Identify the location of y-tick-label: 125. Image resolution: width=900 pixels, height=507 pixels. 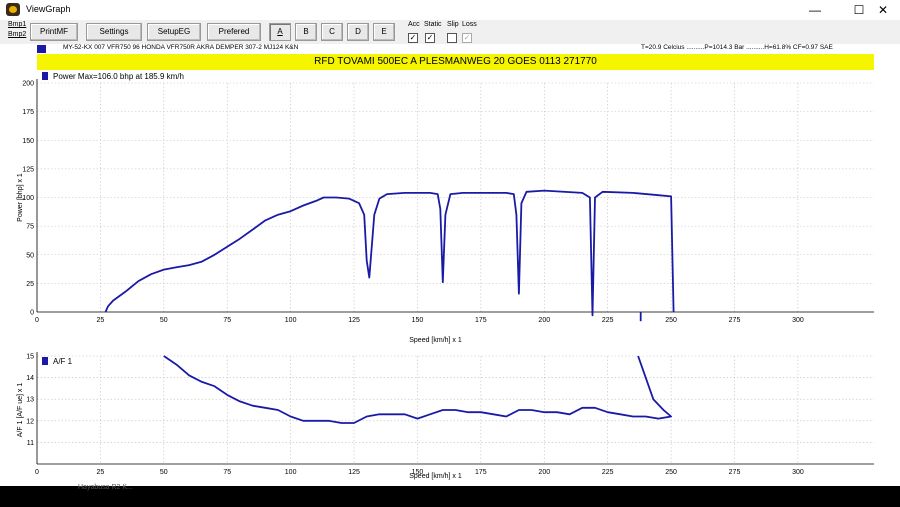
(28, 169).